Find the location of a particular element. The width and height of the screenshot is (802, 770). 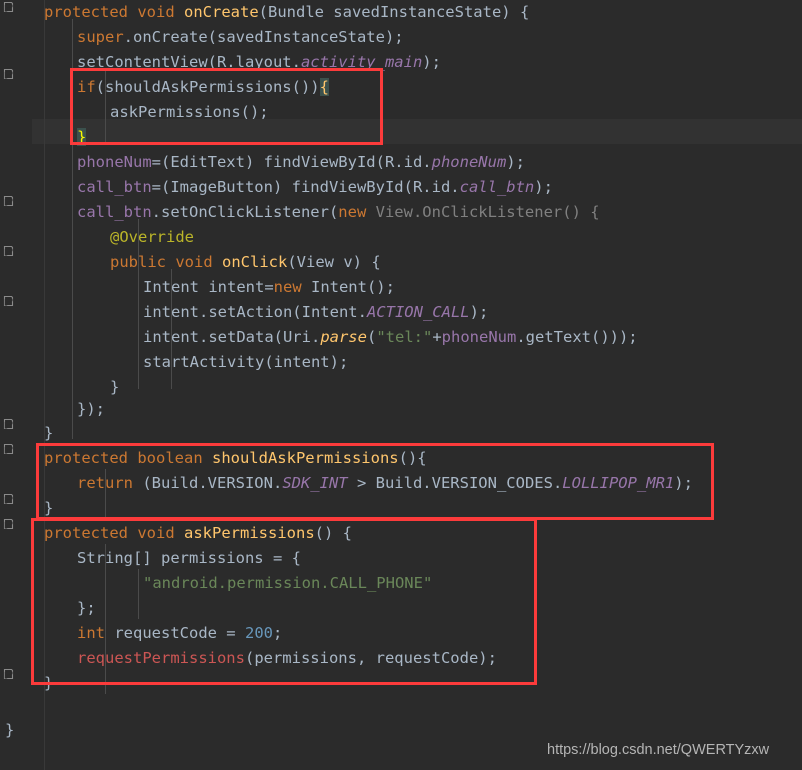

code-line: "android.permission.CALL_PHONE" is located at coordinates (216, 583).